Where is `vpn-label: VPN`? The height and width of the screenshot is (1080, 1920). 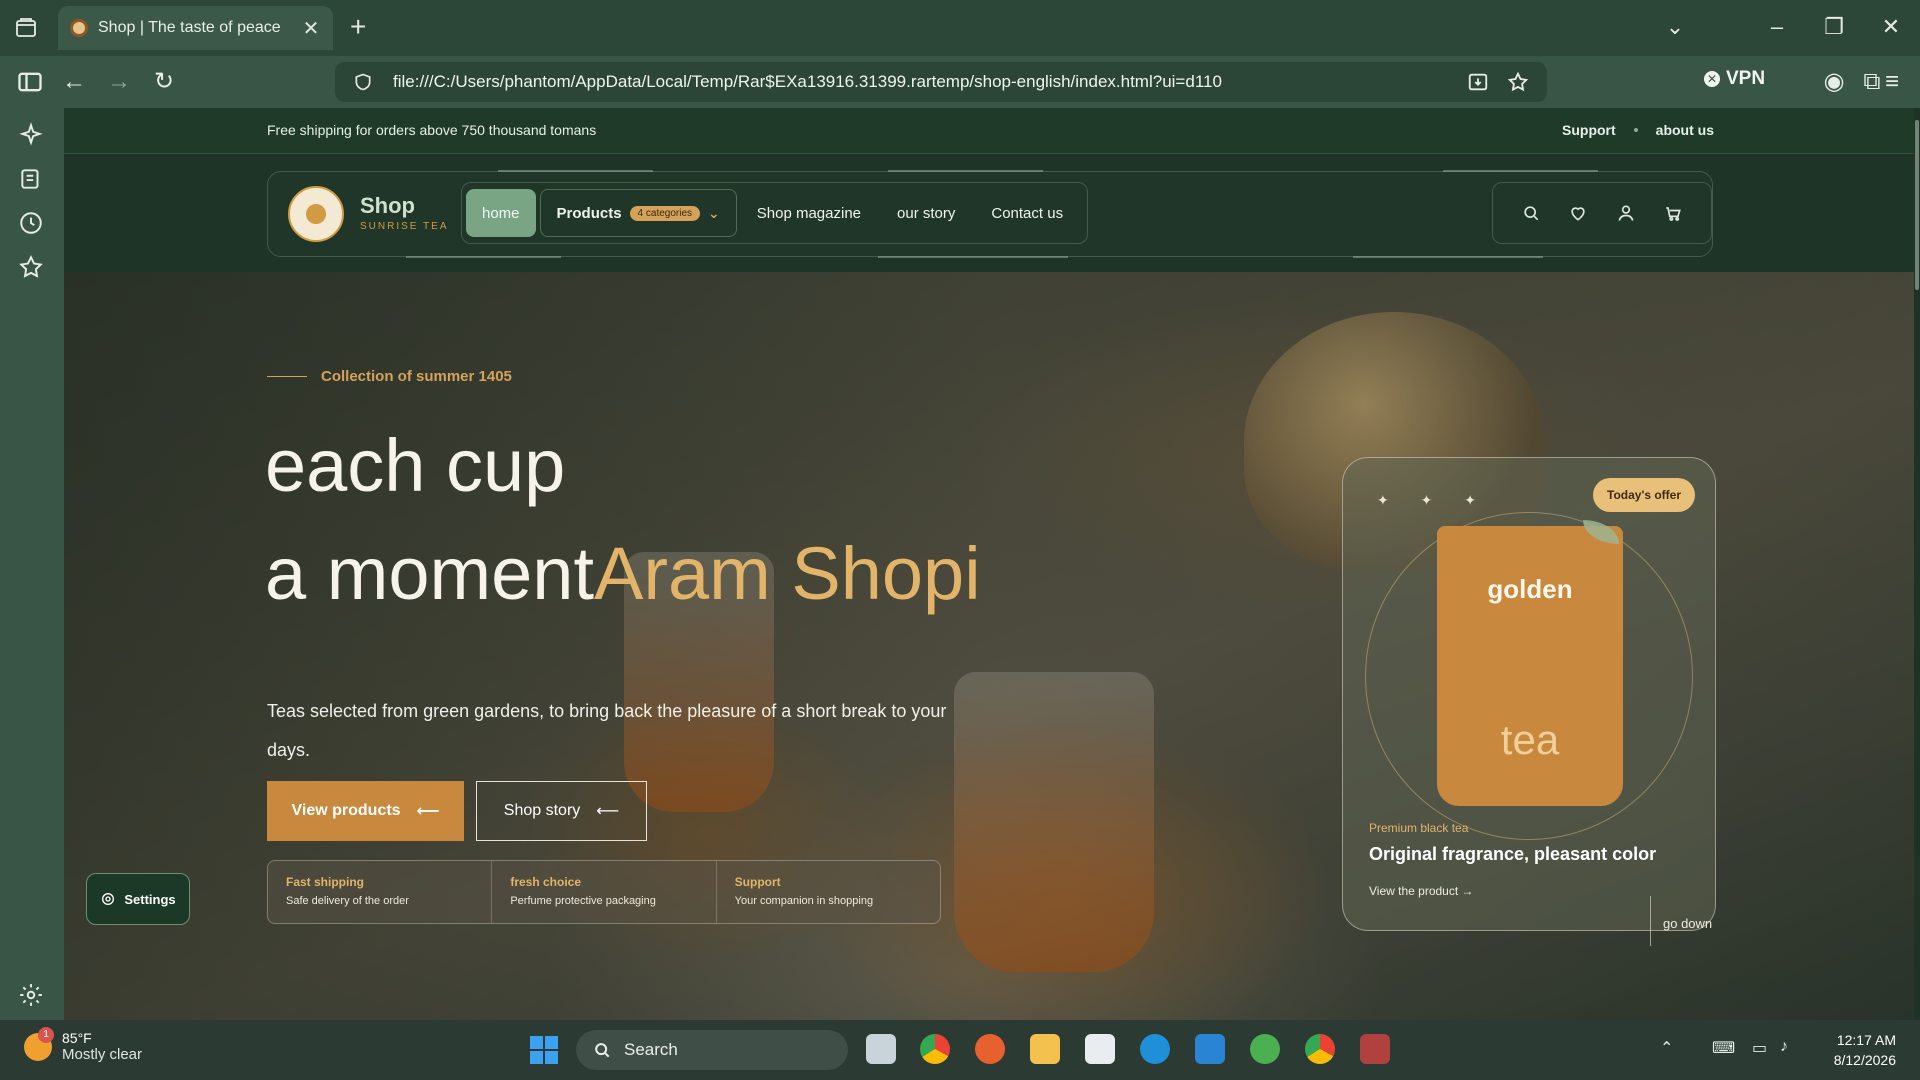 vpn-label: VPN is located at coordinates (1746, 78).